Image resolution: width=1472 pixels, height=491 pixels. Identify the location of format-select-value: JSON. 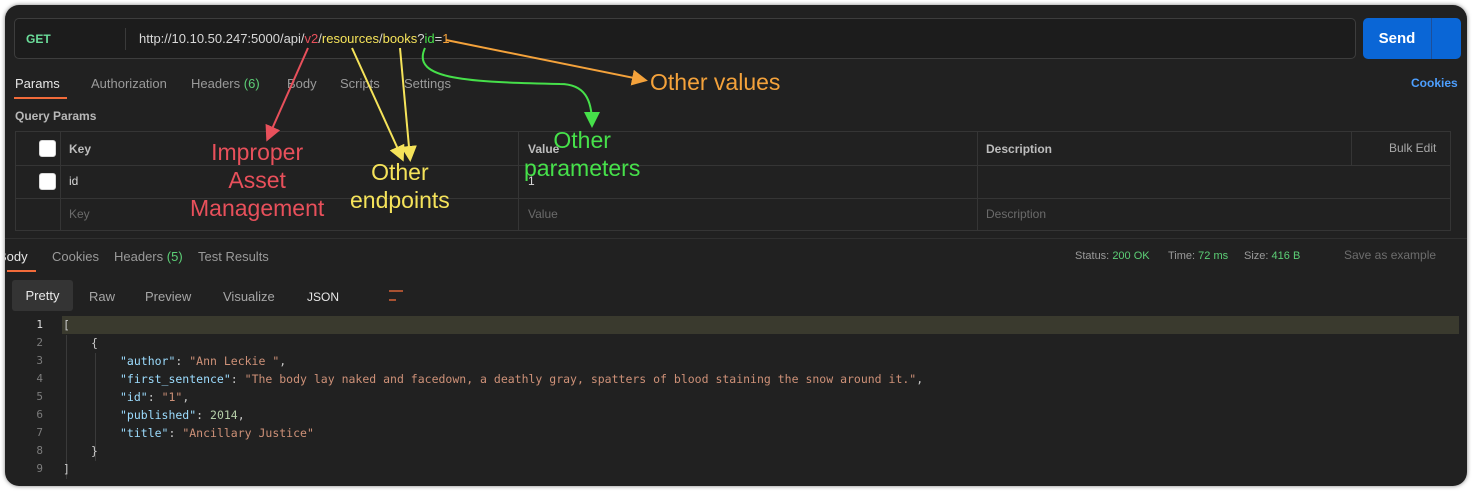
(323, 297).